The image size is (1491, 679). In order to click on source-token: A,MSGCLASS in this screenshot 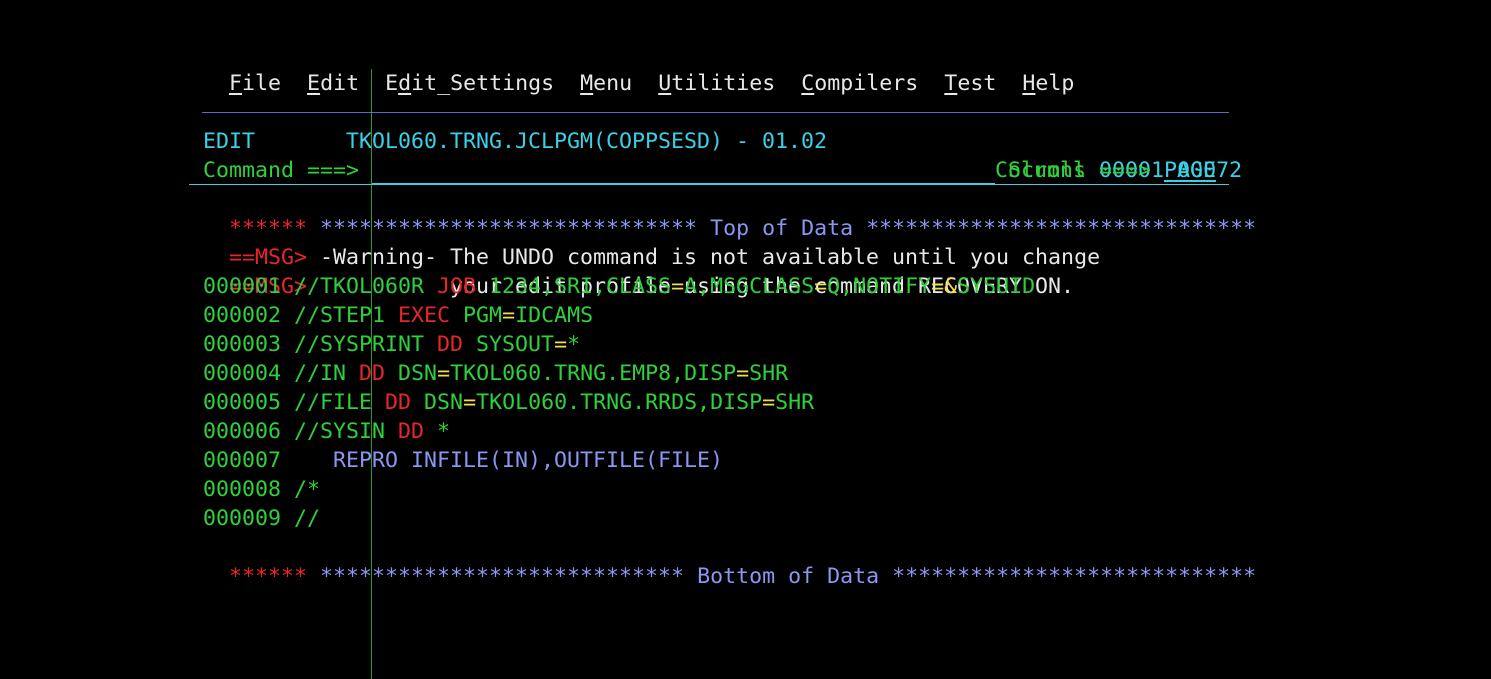, I will do `click(749, 286)`.